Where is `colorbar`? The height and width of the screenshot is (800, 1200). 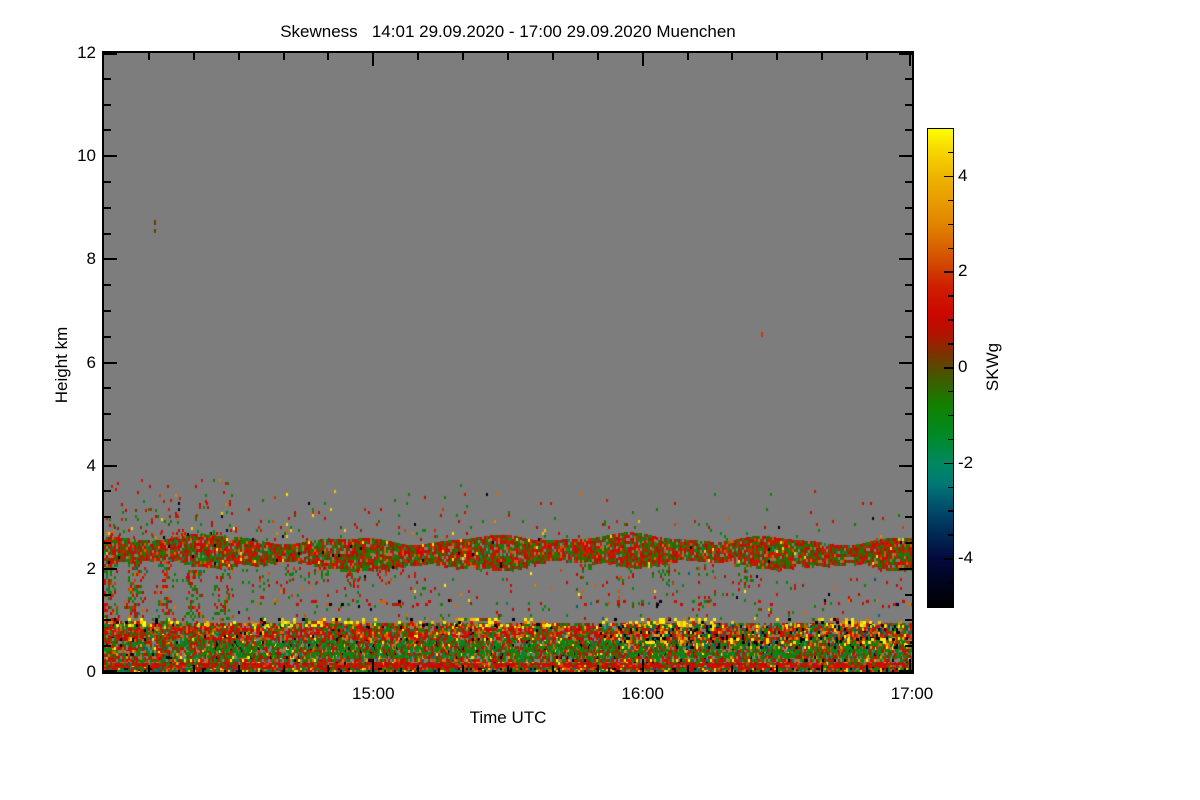 colorbar is located at coordinates (940, 368).